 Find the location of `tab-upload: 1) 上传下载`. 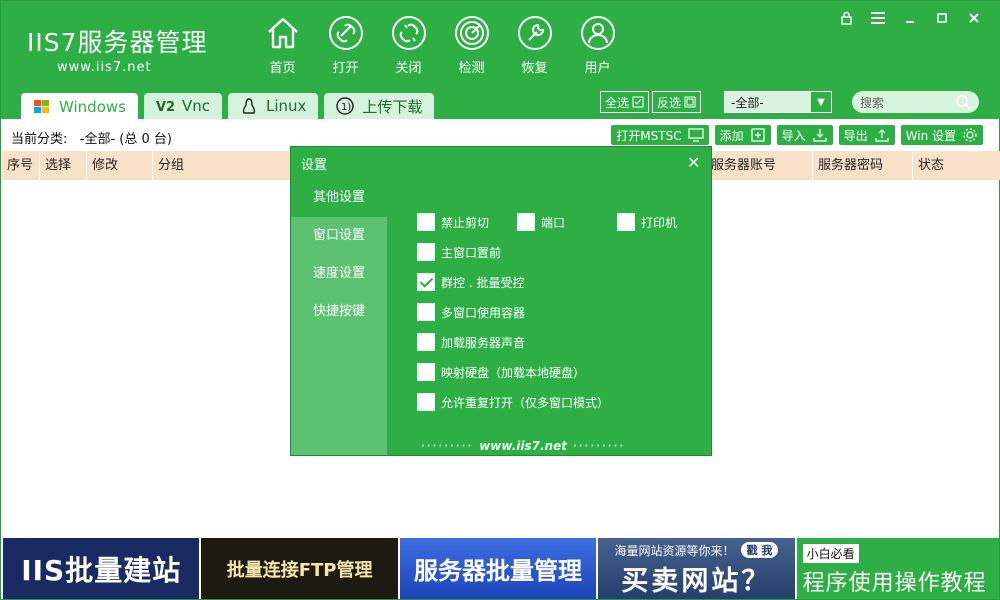

tab-upload: 1) 上传下载 is located at coordinates (379, 106).